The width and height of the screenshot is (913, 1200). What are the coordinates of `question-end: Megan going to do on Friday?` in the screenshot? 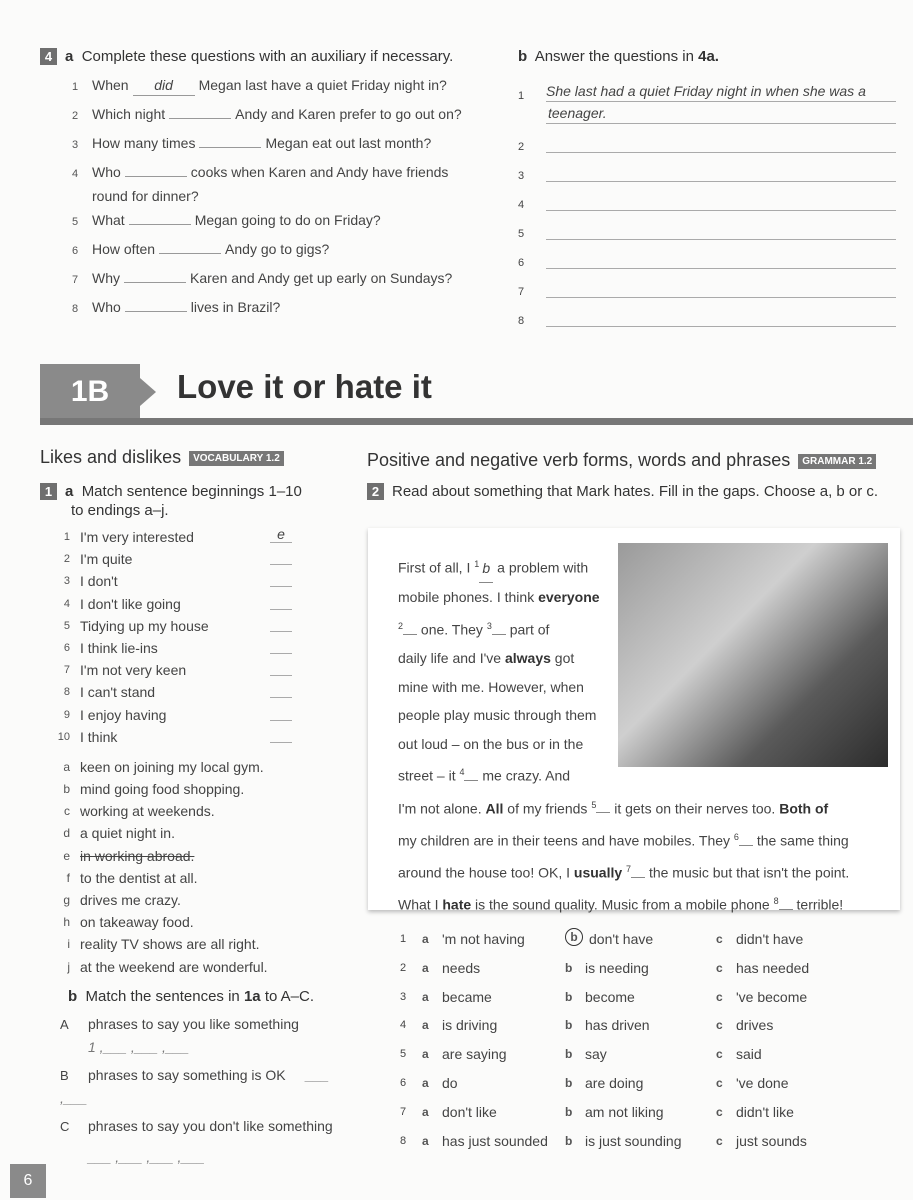 It's located at (287, 220).